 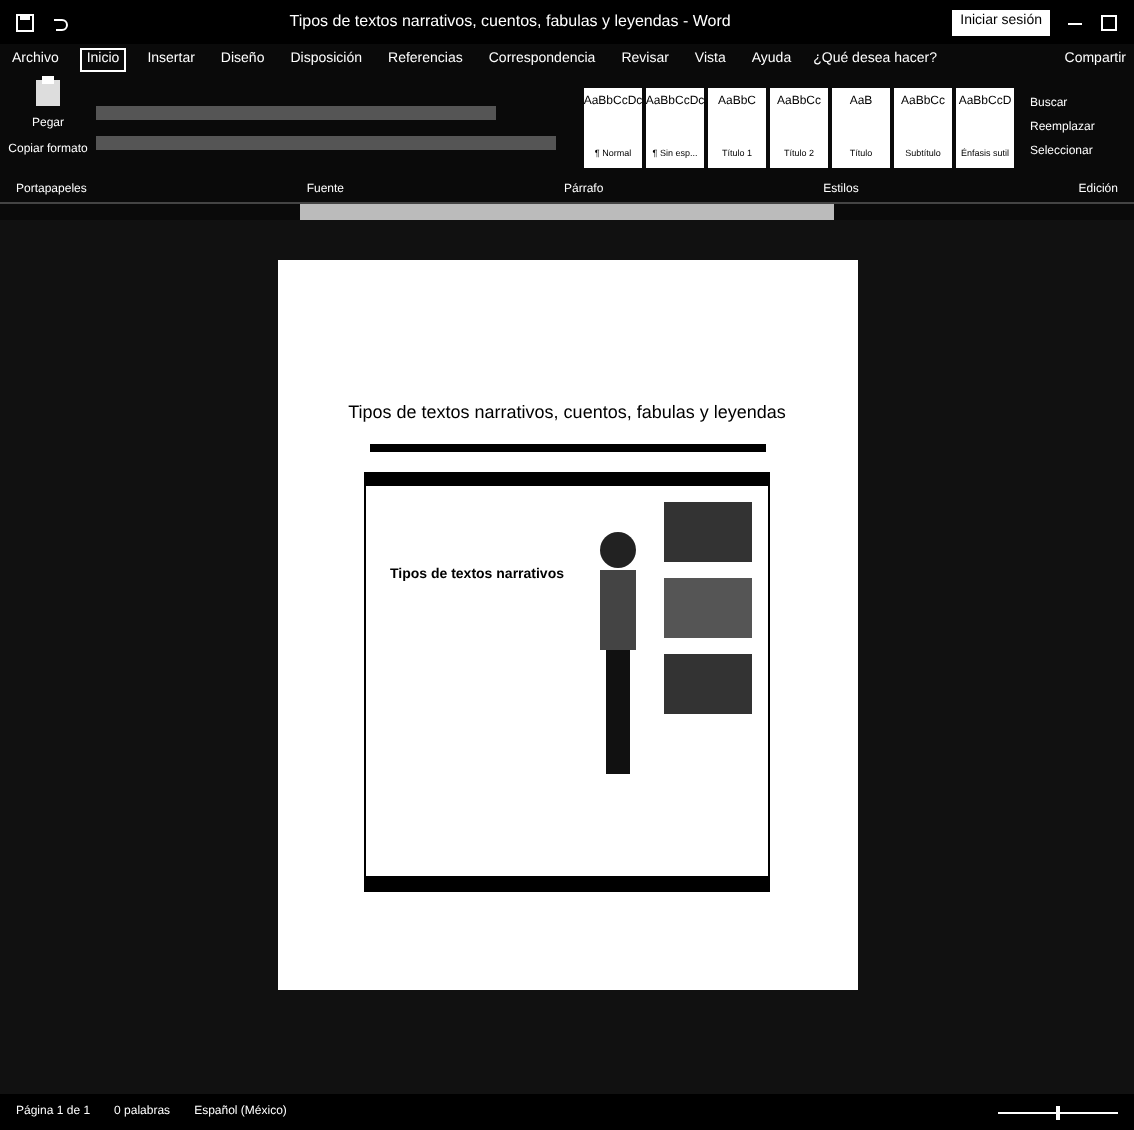 What do you see at coordinates (25, 22) in the screenshot?
I see `save-icon` at bounding box center [25, 22].